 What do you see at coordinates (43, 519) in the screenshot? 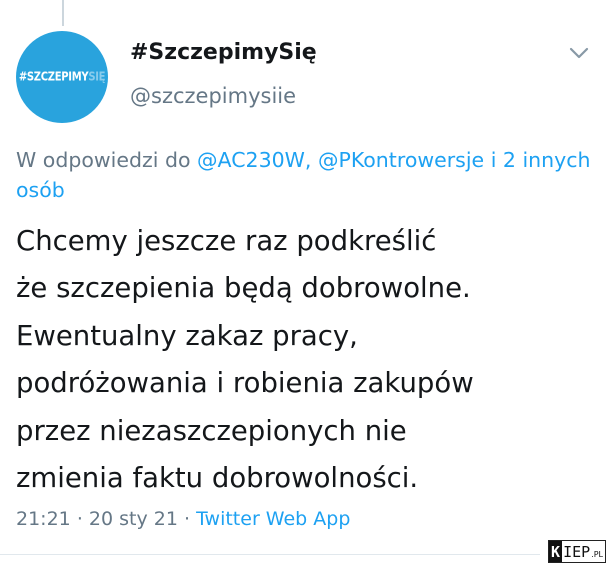
I see `tweet-time: 21:21` at bounding box center [43, 519].